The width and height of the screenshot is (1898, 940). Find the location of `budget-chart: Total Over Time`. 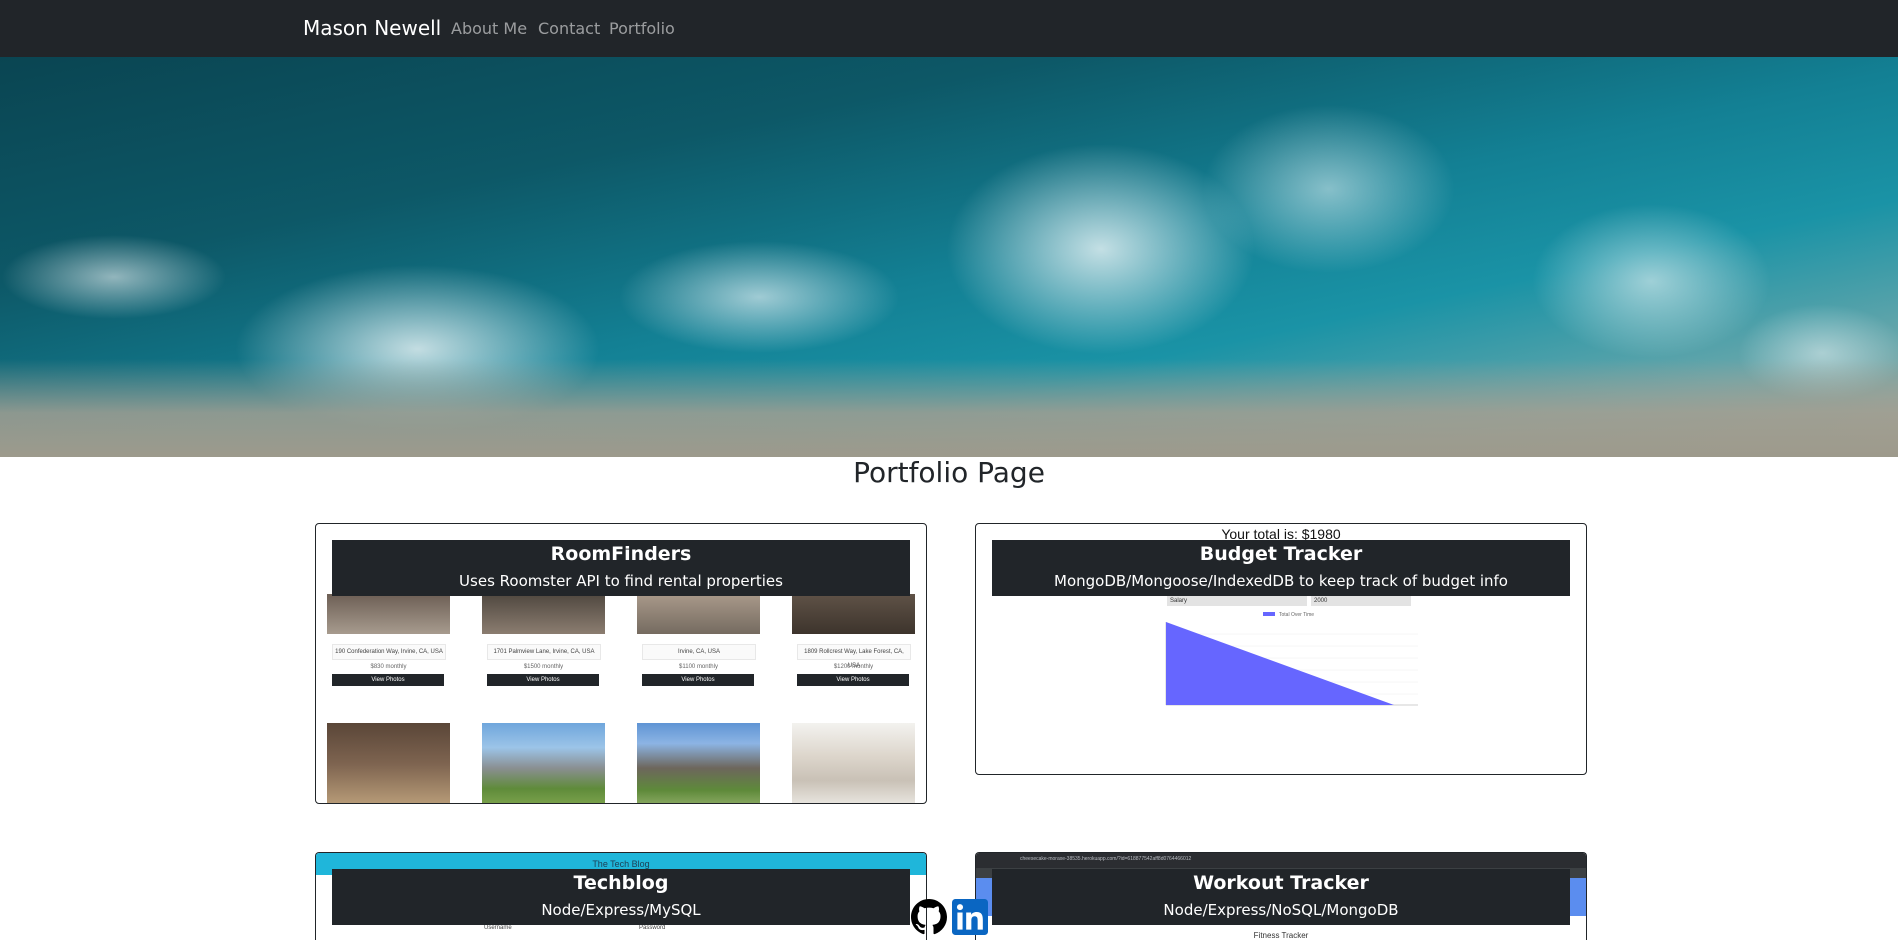

budget-chart: Total Over Time is located at coordinates (1291, 659).